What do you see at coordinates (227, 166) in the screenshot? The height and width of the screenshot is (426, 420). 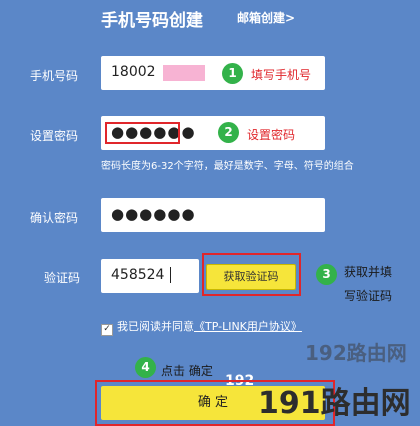 I see `password-hint: 密码长度为6-32个字符，最好是数字、字母、符号的组合` at bounding box center [227, 166].